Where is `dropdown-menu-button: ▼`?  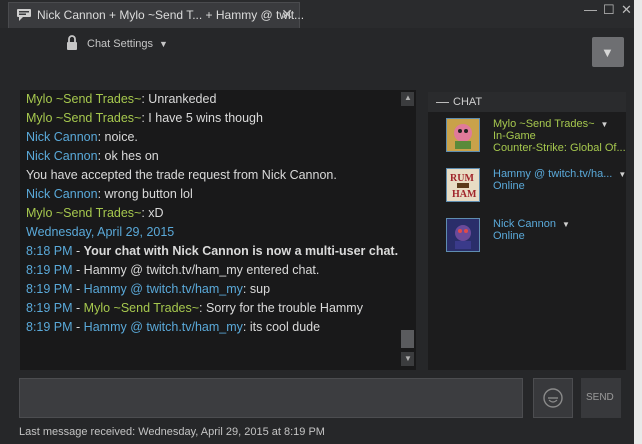 dropdown-menu-button: ▼ is located at coordinates (608, 52).